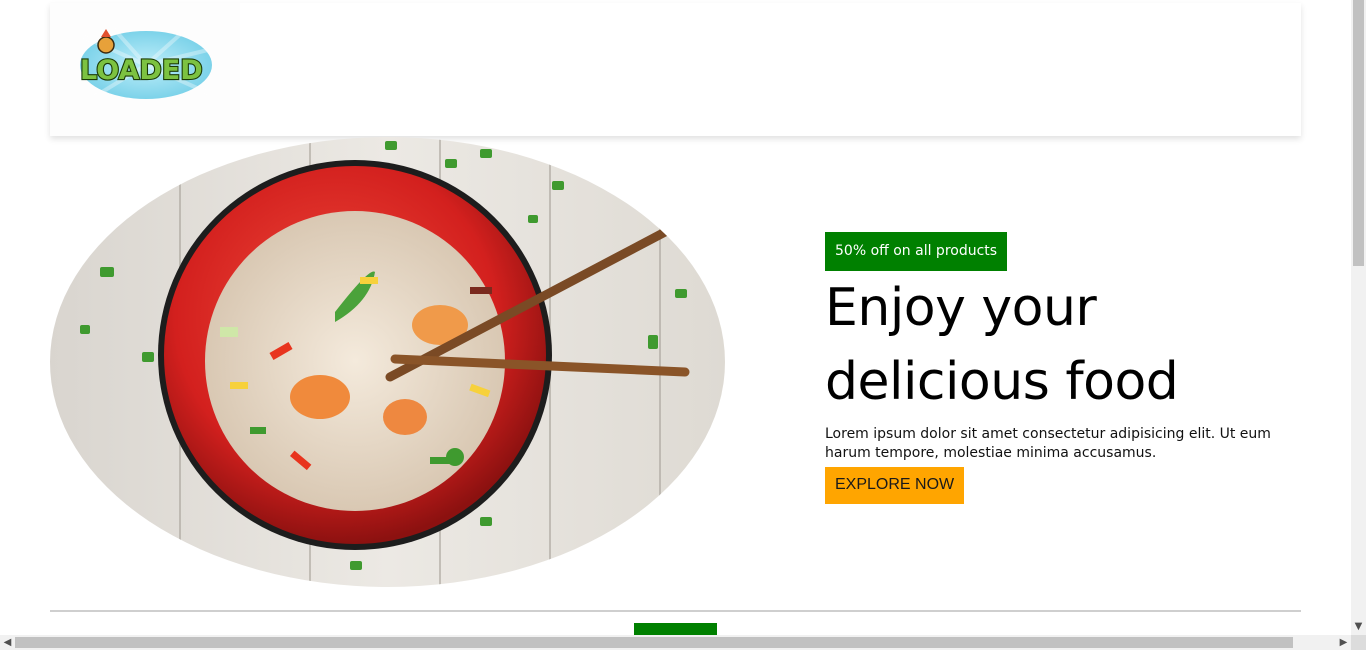  I want to click on section-title-tab, so click(675, 629).